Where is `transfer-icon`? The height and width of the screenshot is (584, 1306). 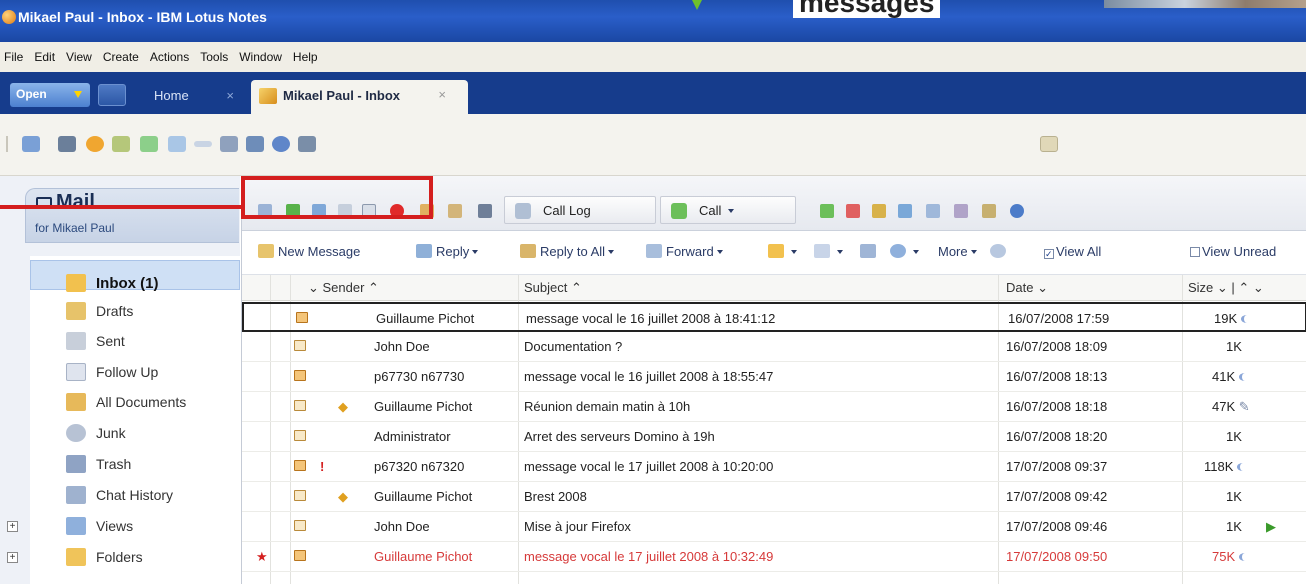
transfer-icon is located at coordinates (905, 211).